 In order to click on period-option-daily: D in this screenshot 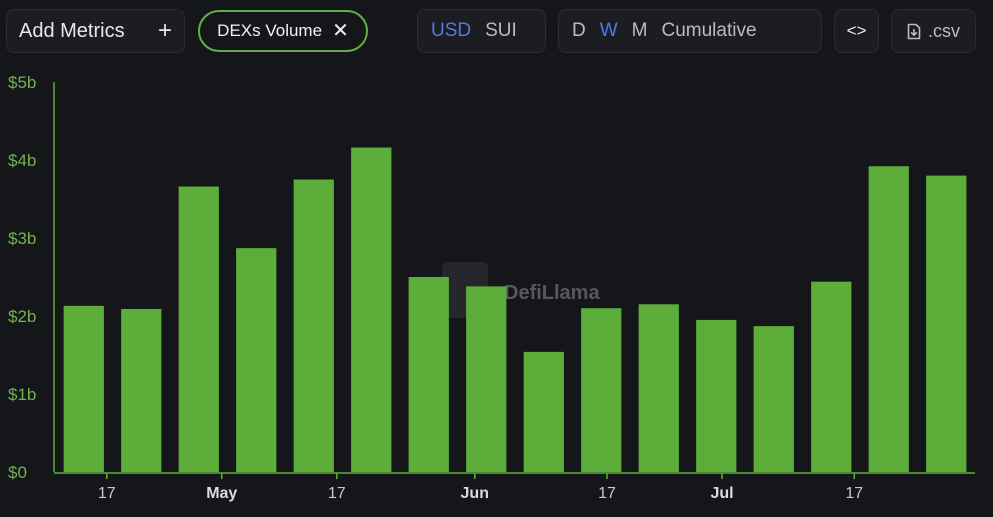, I will do `click(579, 31)`.